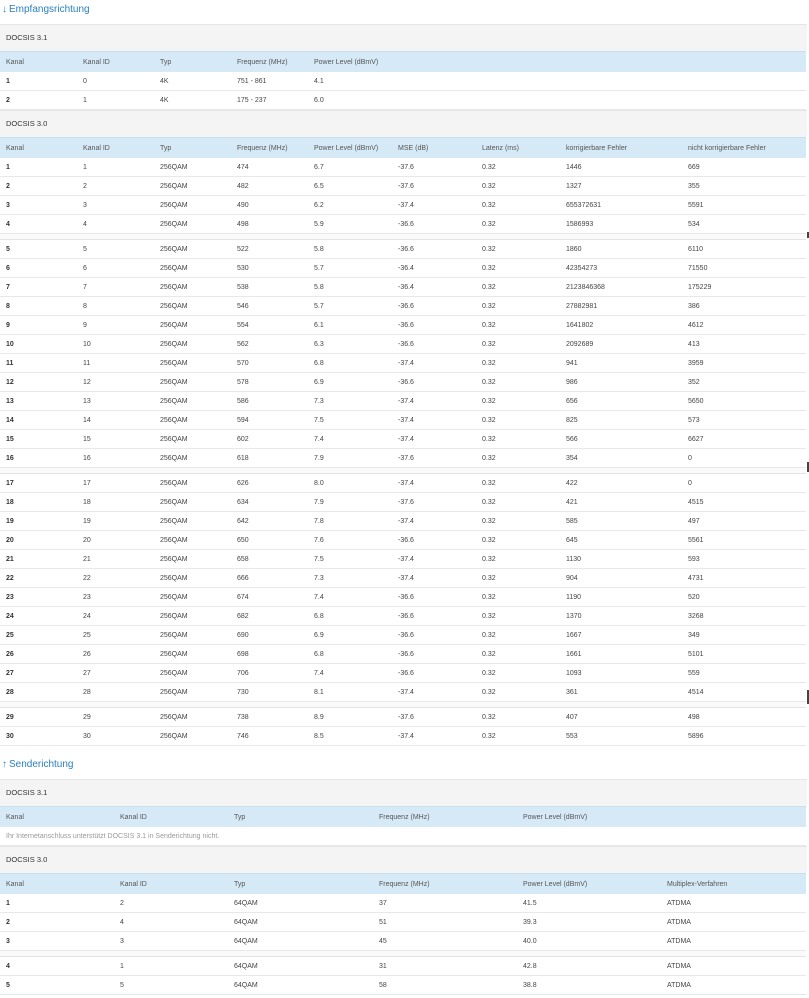  Describe the element at coordinates (269, 249) in the screenshot. I see `table-cell: 522` at that location.